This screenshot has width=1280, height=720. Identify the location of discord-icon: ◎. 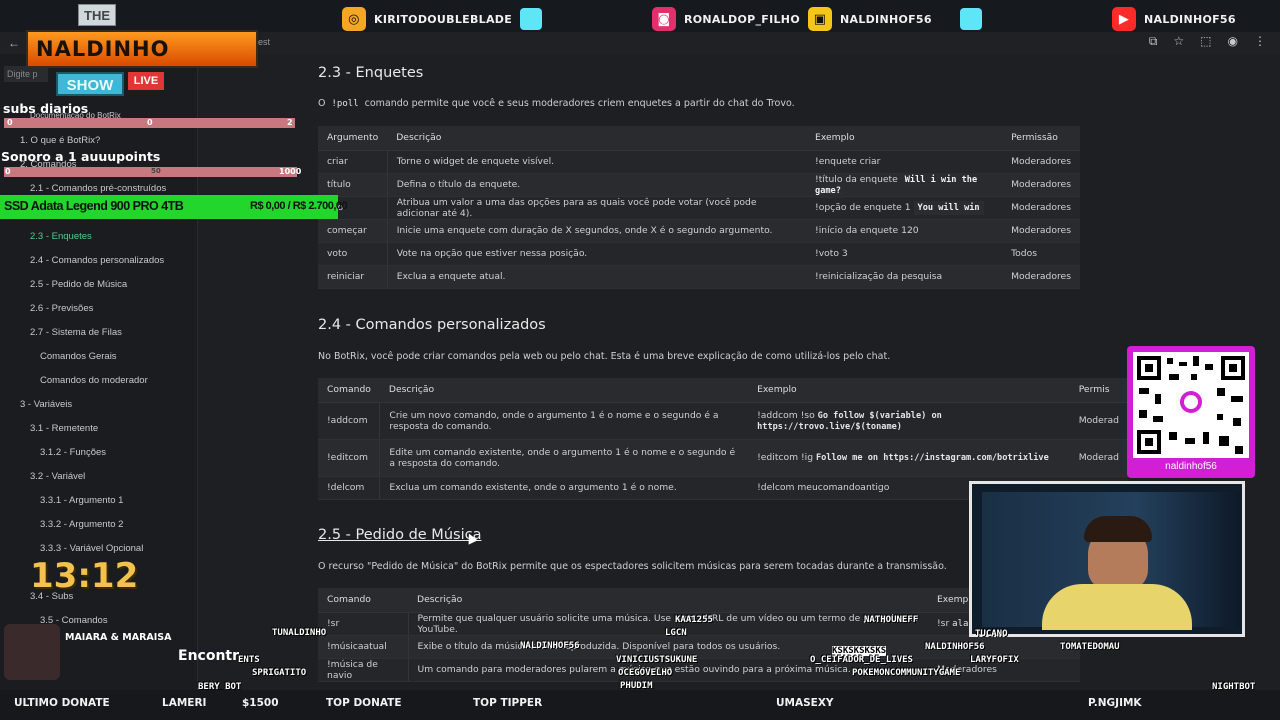
(354, 19).